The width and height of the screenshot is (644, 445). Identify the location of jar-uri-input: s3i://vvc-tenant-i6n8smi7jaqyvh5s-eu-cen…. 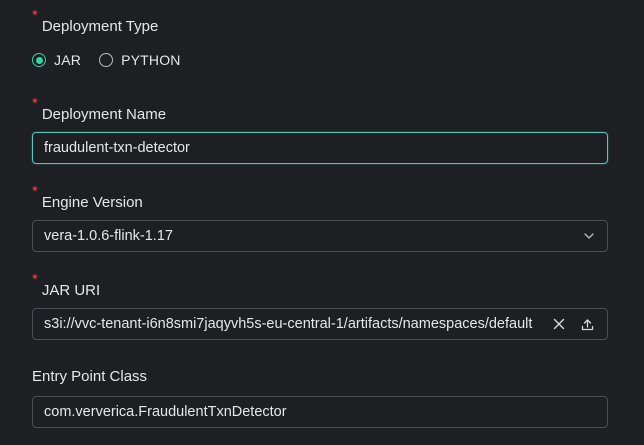
(320, 324).